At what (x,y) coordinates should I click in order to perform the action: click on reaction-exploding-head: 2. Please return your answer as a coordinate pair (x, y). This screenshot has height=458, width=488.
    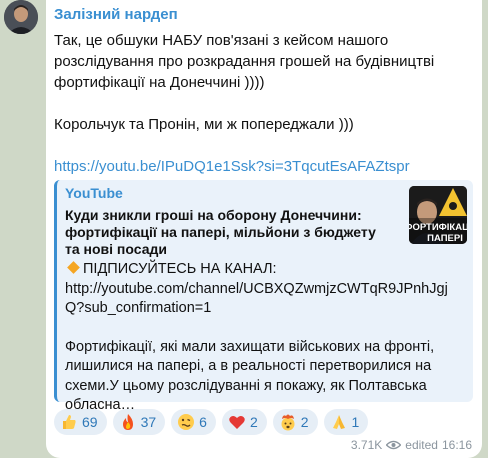
    Looking at the image, I should click on (295, 422).